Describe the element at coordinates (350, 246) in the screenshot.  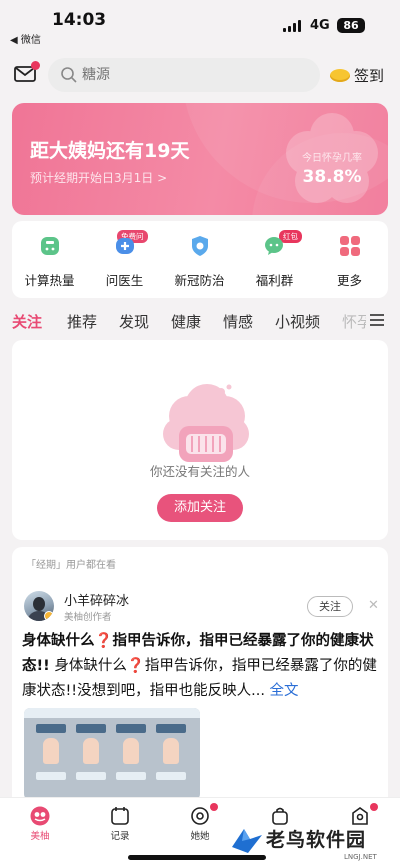
I see `grid-icon` at that location.